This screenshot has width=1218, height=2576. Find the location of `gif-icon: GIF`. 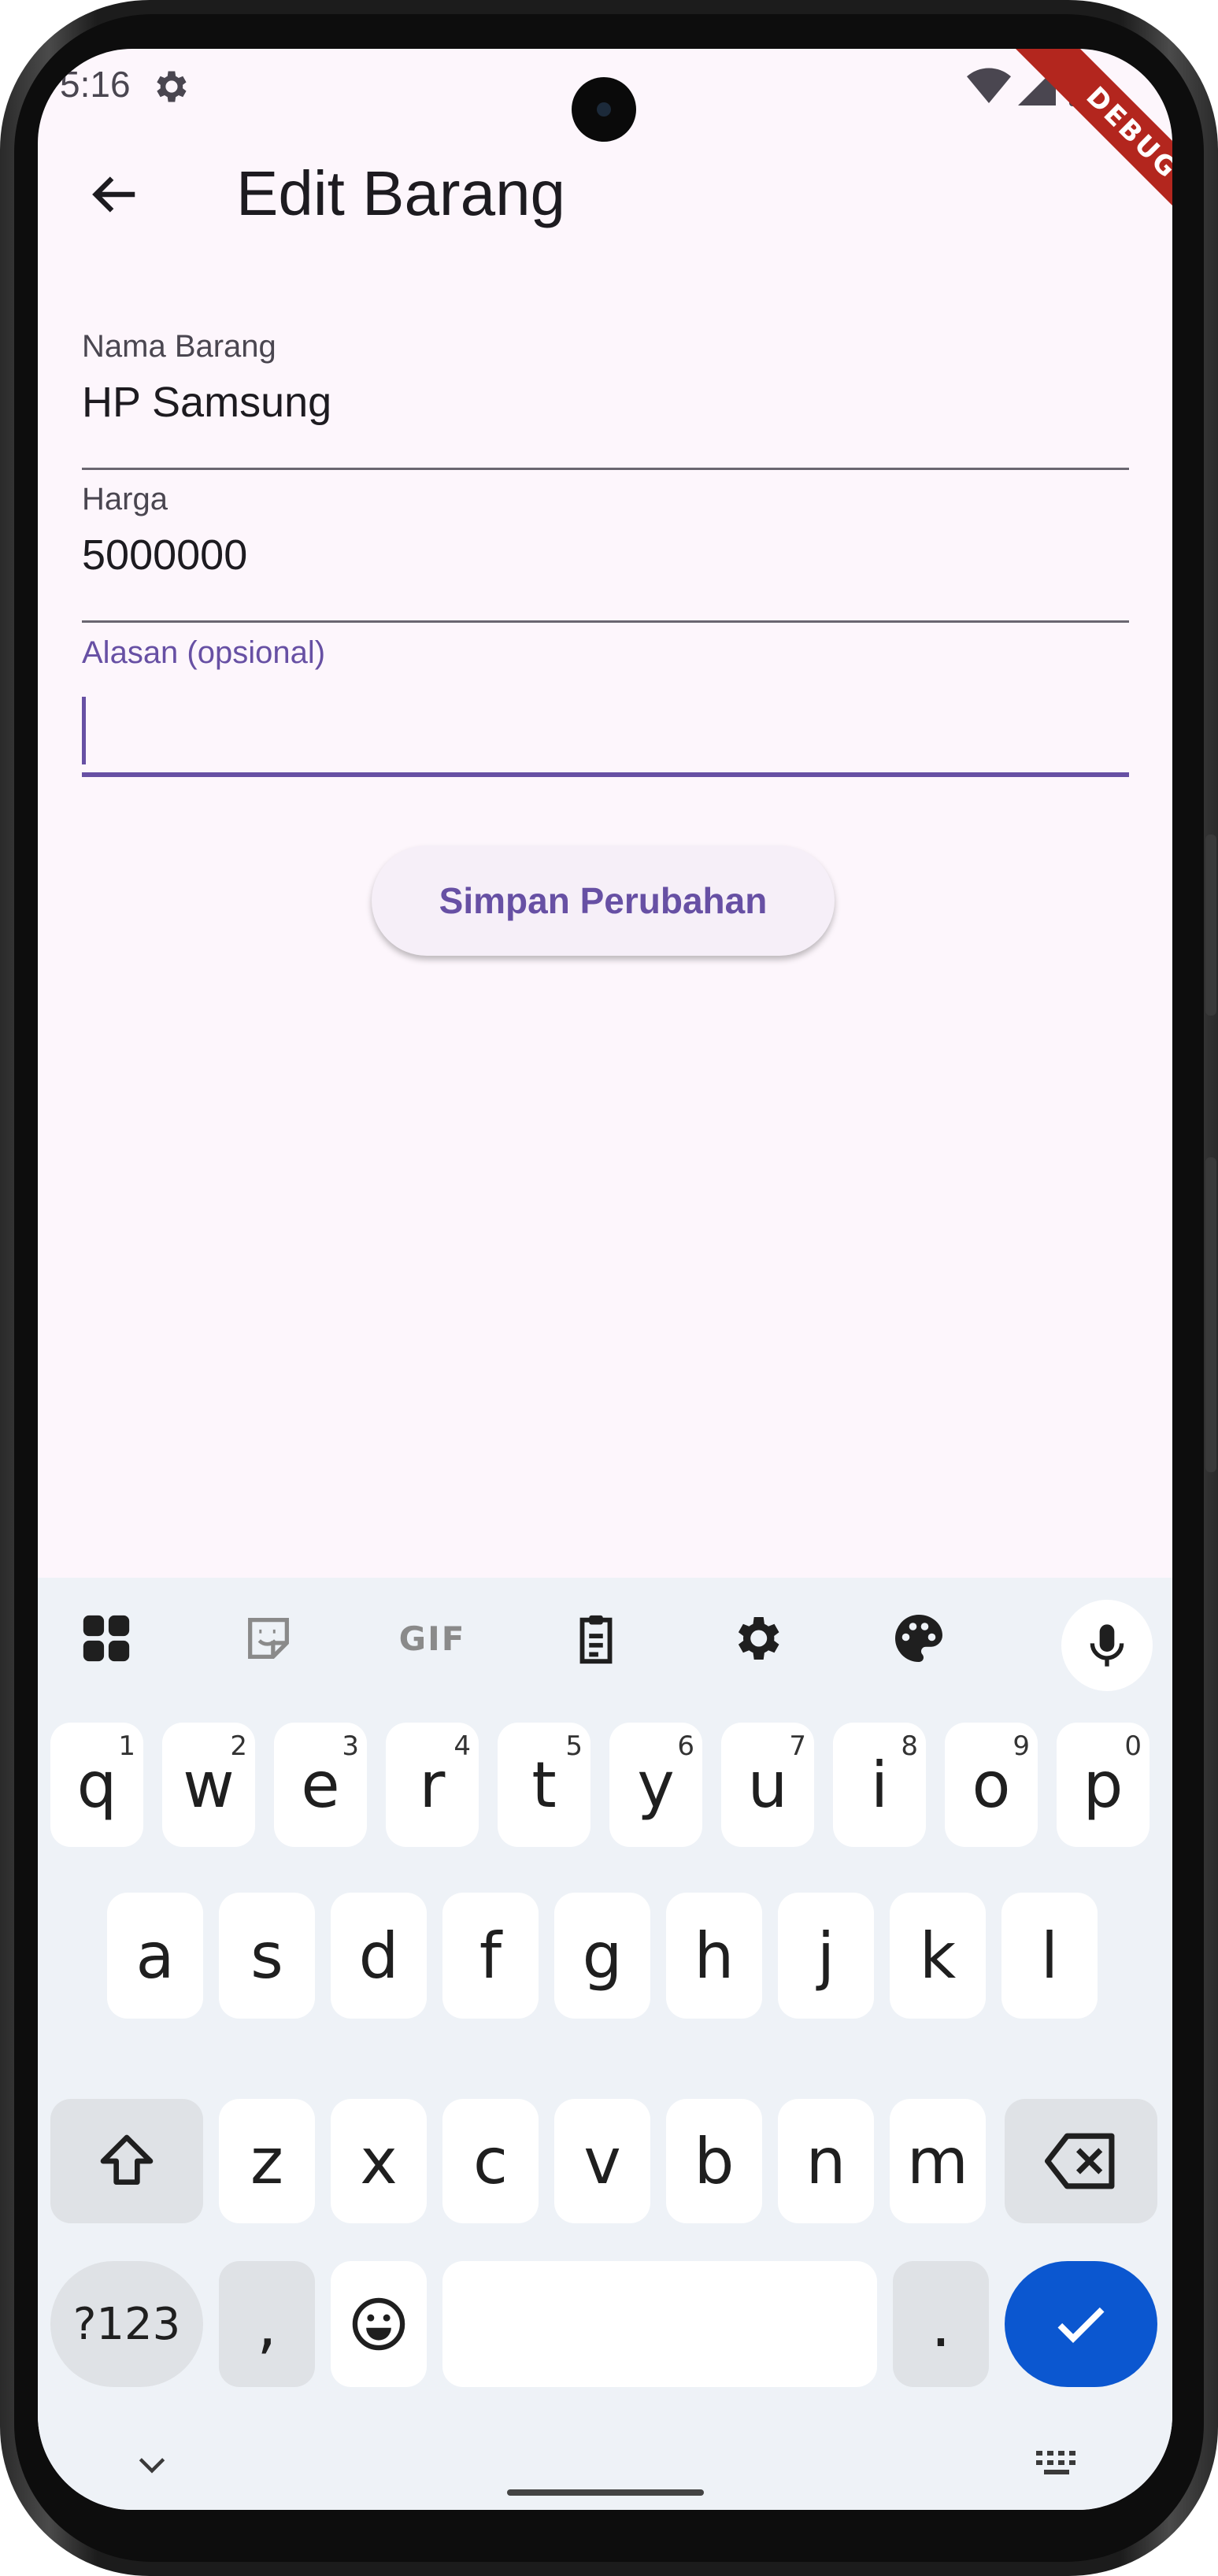

gif-icon: GIF is located at coordinates (432, 1638).